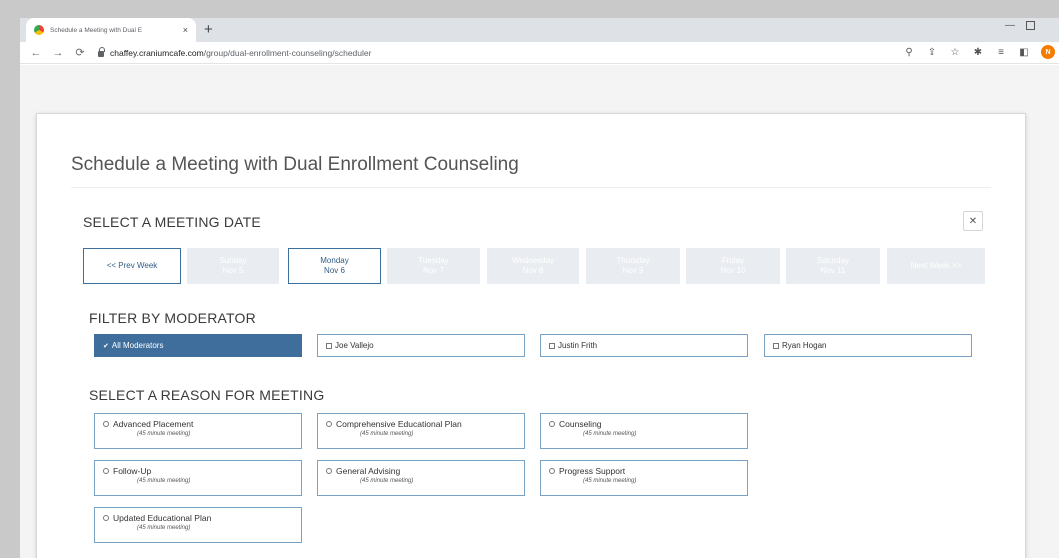 The image size is (1059, 558). What do you see at coordinates (1030, 25) in the screenshot?
I see `maximize-icon` at bounding box center [1030, 25].